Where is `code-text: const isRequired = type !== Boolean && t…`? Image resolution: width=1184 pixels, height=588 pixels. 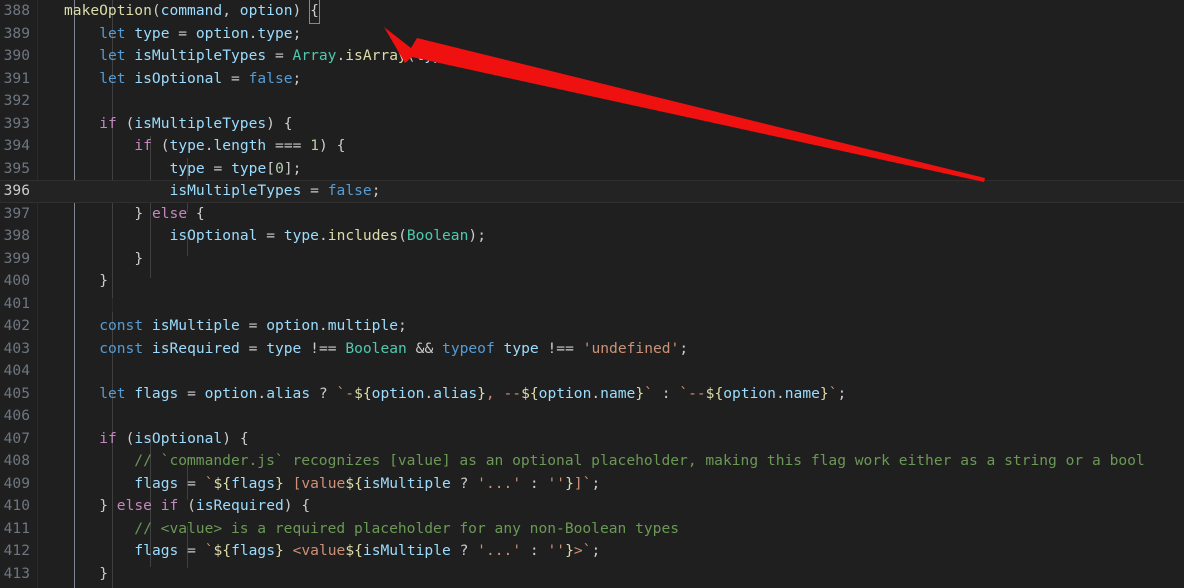 code-text: const isRequired = type !== Boolean && t… is located at coordinates (394, 348).